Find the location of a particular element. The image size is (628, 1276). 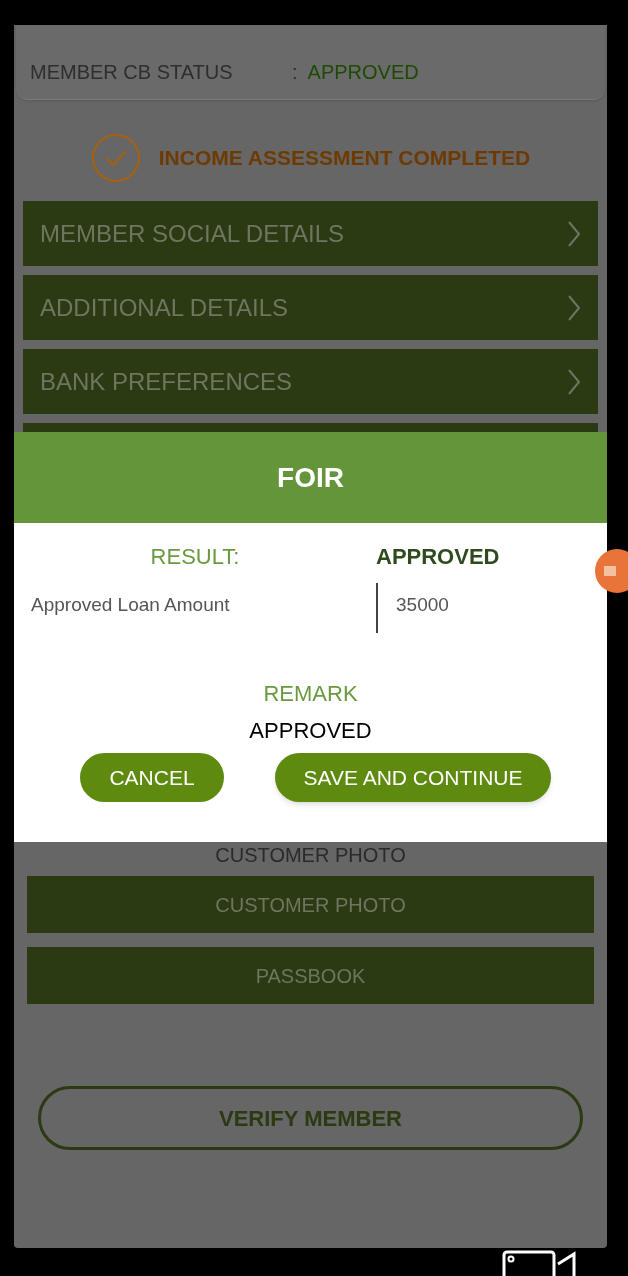

section-row: ADDITIONAL DETAILS is located at coordinates (310, 307).